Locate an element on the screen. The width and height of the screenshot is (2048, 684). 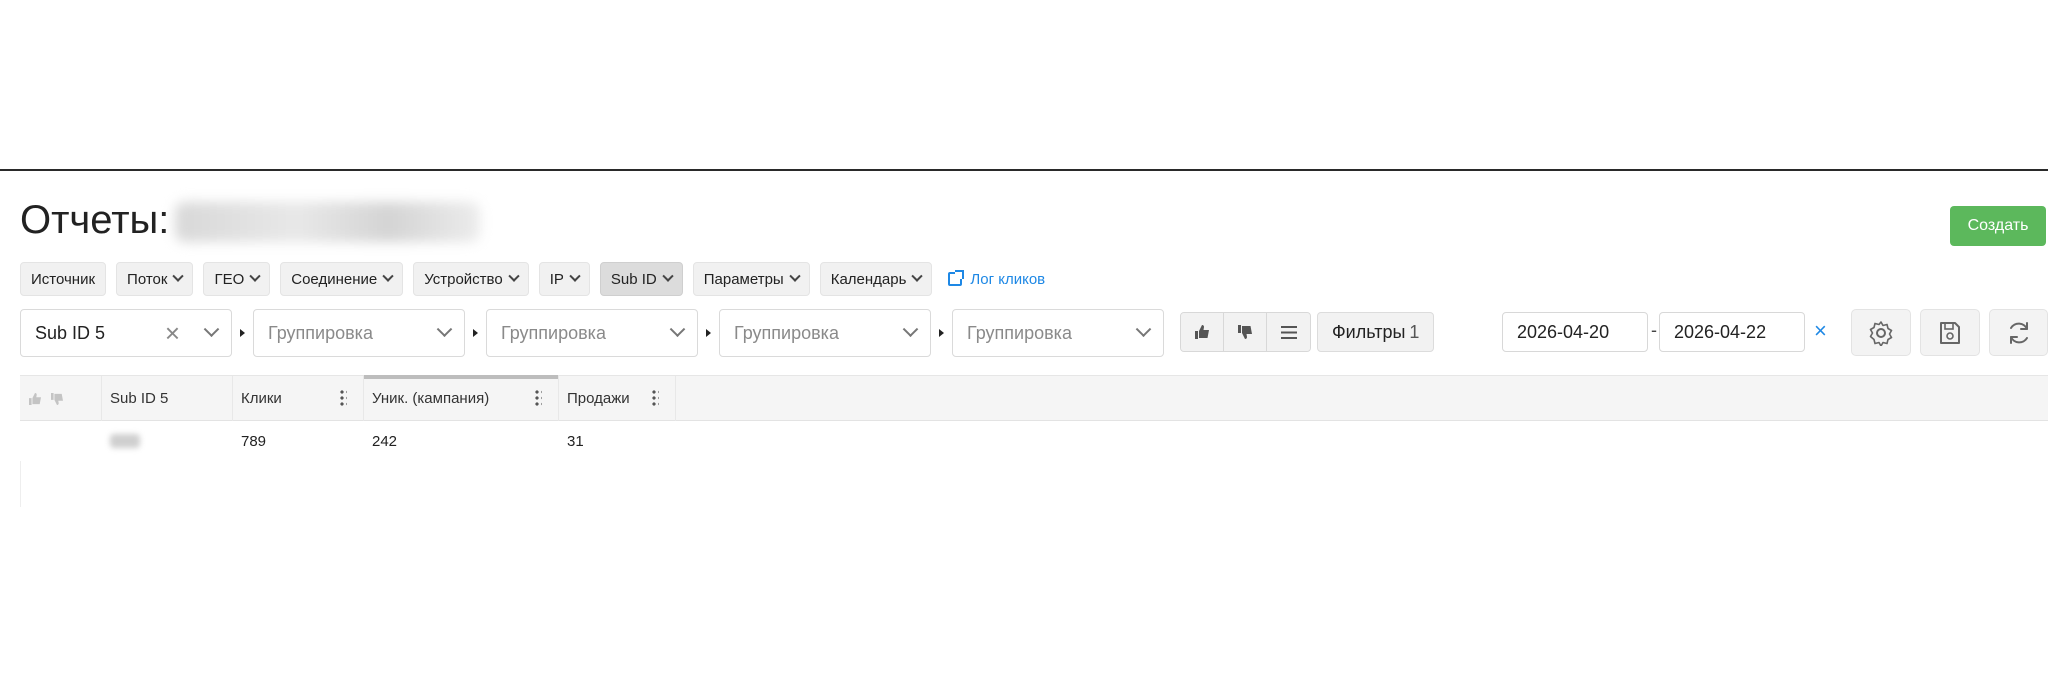
unique-cell: 242 is located at coordinates (385, 441).